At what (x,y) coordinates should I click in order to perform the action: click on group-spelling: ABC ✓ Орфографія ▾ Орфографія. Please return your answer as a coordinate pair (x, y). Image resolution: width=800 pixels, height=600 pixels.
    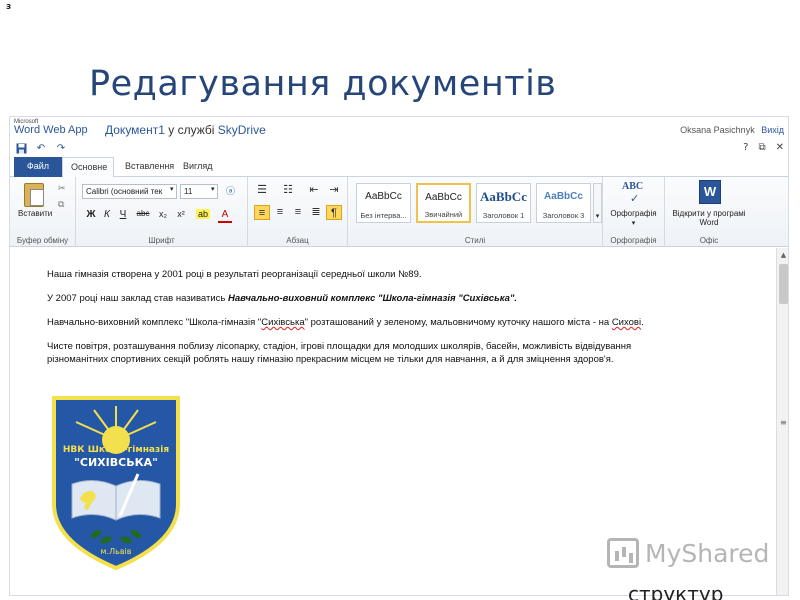
    Looking at the image, I should click on (634, 212).